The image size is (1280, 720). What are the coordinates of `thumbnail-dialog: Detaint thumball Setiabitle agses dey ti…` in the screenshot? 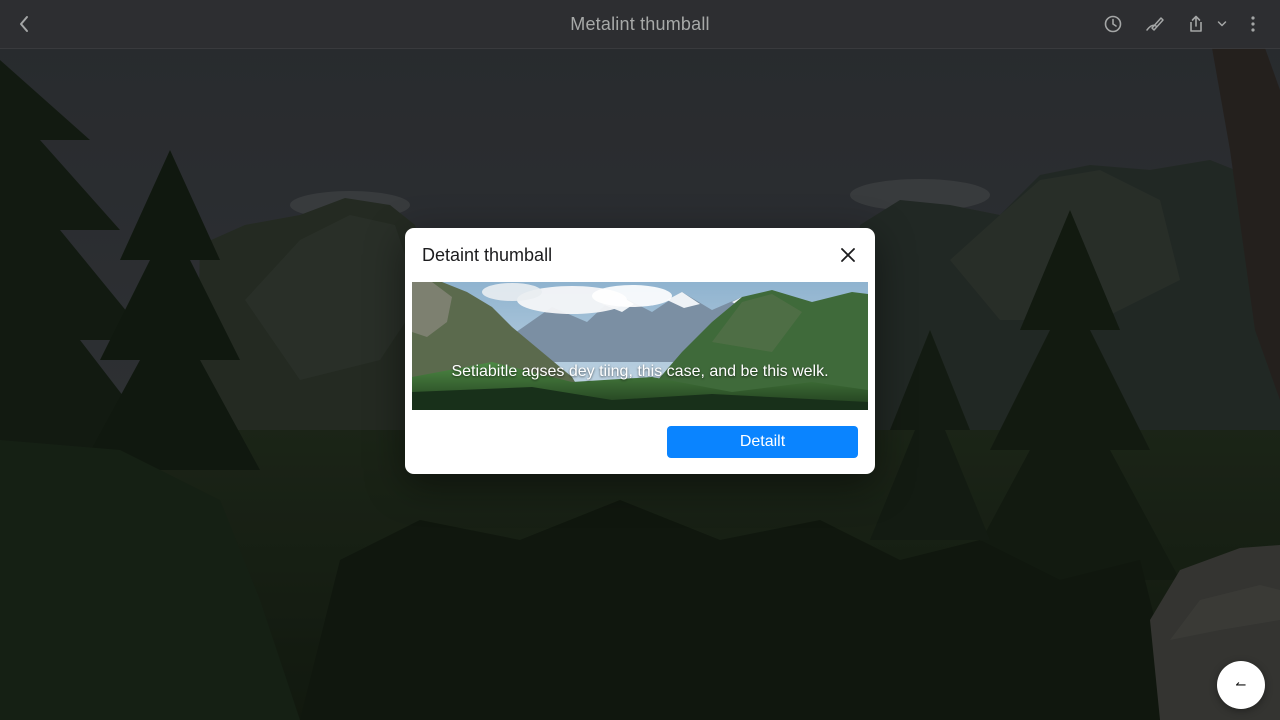 It's located at (640, 351).